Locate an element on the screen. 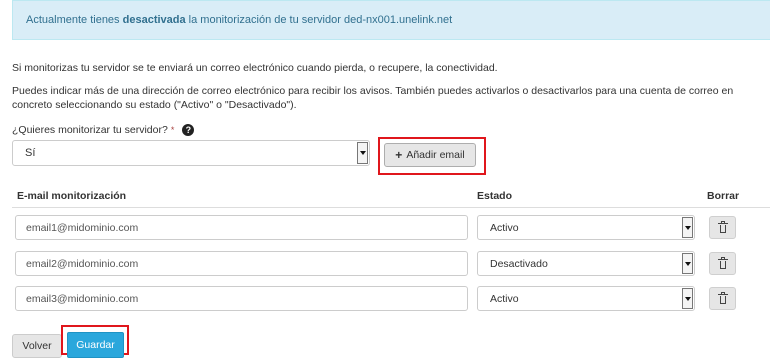 This screenshot has height=358, width=770. email-field: email2@midominio.com is located at coordinates (241, 263).